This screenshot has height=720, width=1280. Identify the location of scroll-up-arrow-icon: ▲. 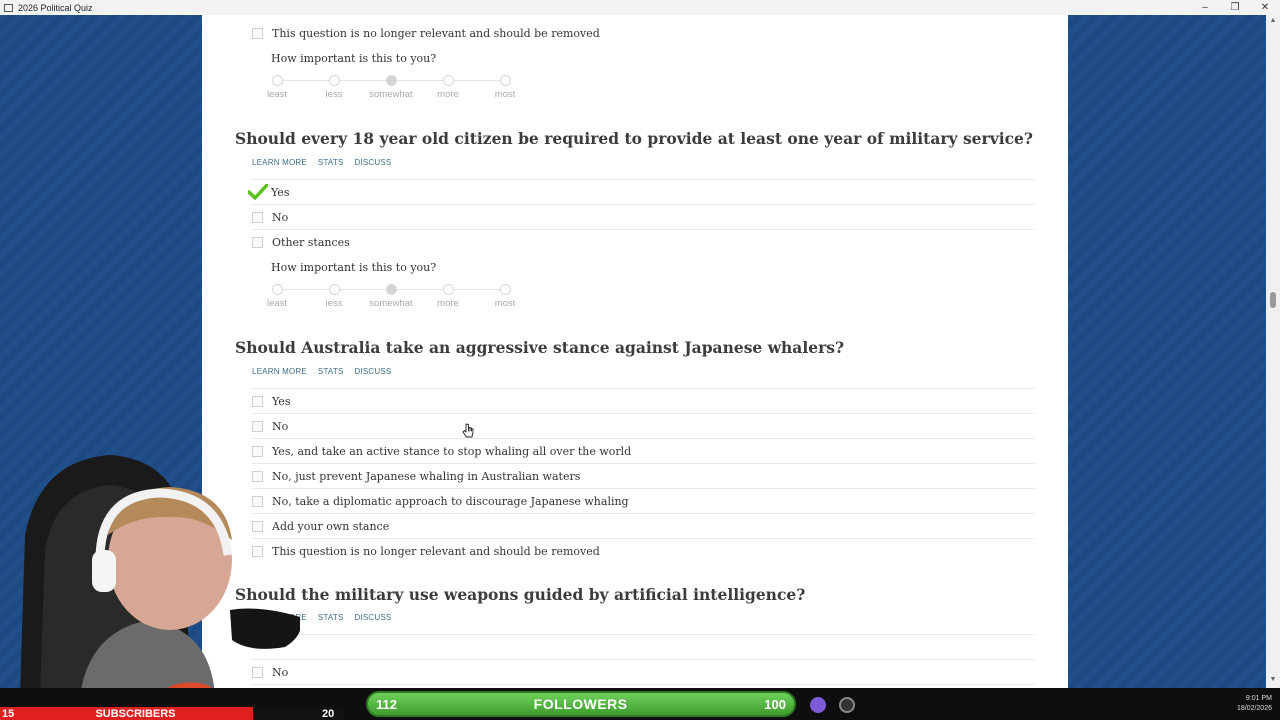
(1273, 20).